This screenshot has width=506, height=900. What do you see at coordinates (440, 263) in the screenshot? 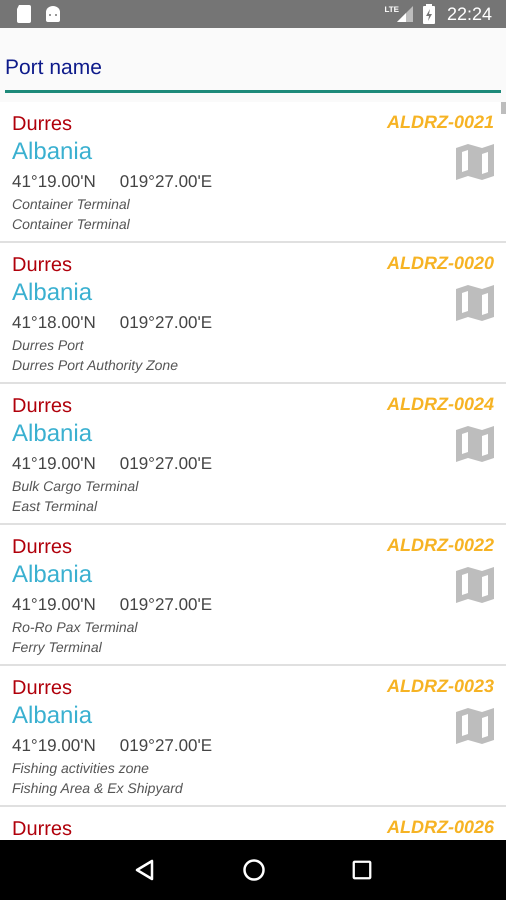
I see `port-code: ALDRZ-0020` at bounding box center [440, 263].